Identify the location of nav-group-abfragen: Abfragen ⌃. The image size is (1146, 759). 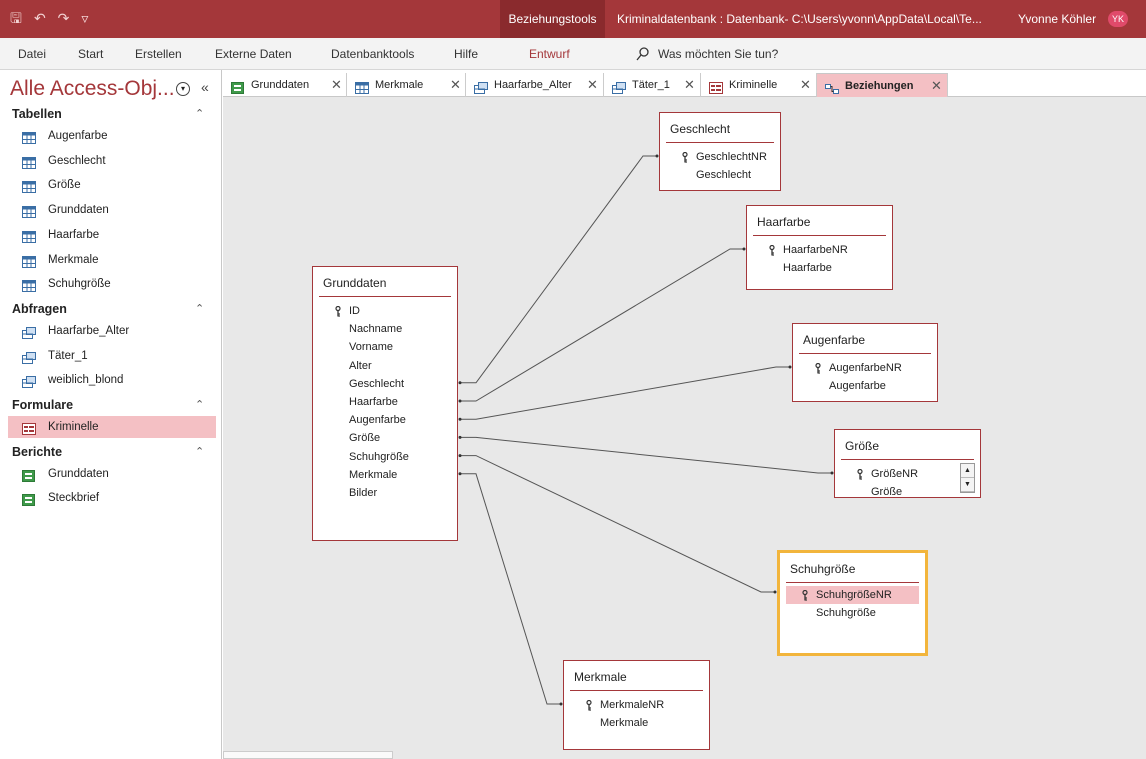
(112, 312).